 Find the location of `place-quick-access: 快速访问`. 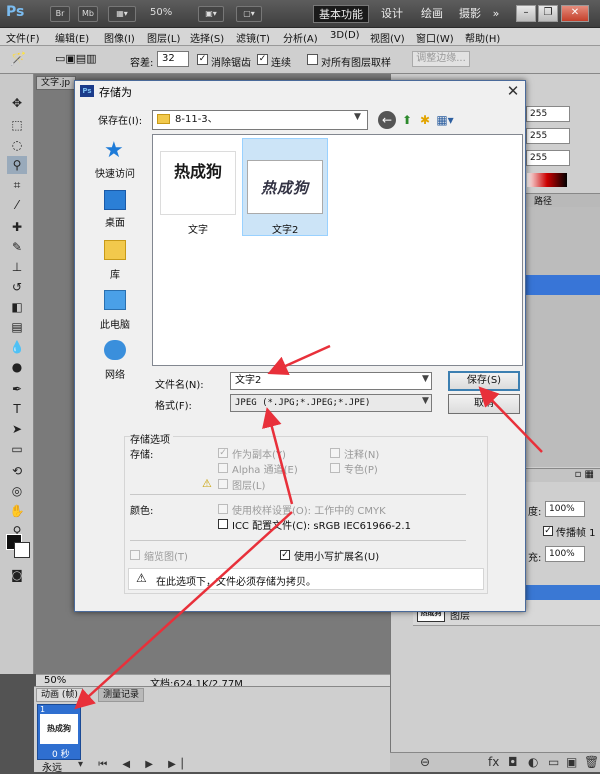

place-quick-access: 快速访问 is located at coordinates (115, 172).